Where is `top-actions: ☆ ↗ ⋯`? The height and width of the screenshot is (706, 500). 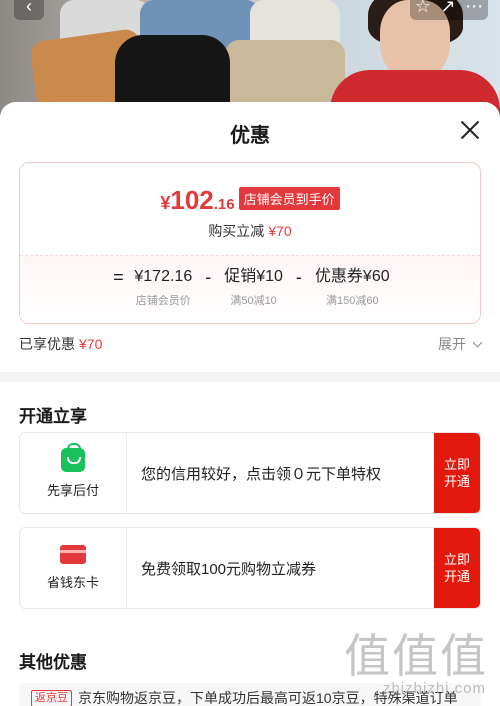 top-actions: ☆ ↗ ⋯ is located at coordinates (449, 10).